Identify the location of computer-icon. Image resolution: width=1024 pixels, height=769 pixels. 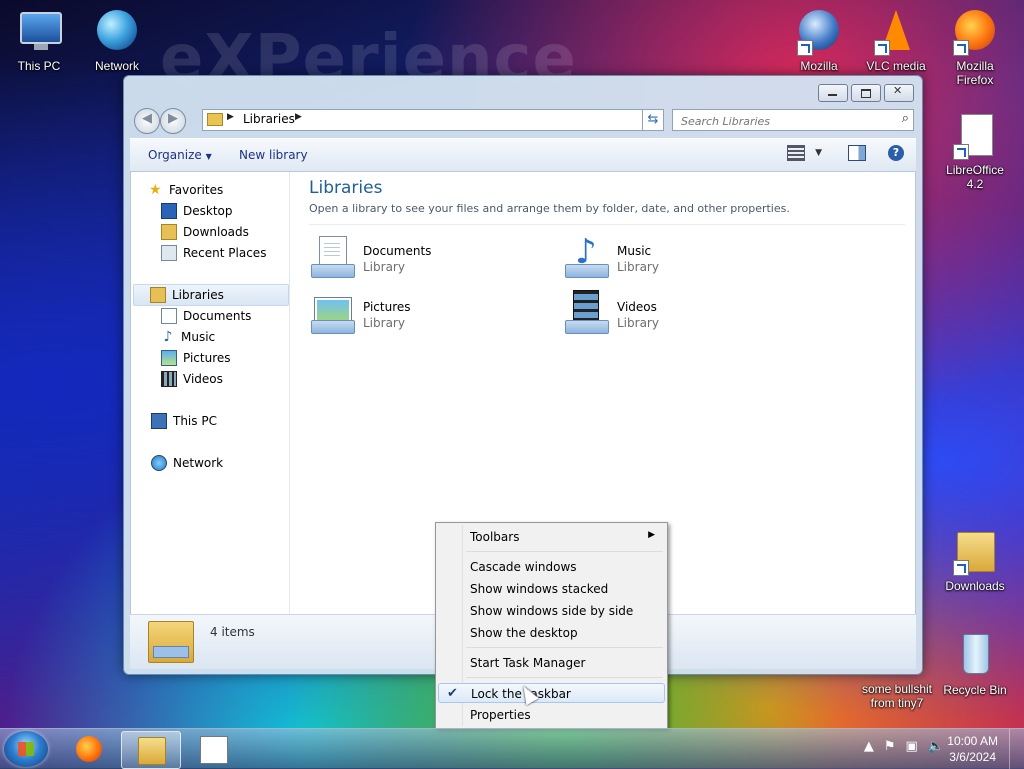
(159, 421).